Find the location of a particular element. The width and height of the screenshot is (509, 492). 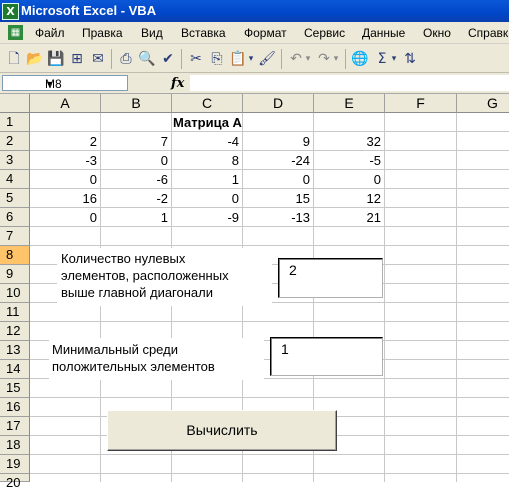

column-header-d: D is located at coordinates (278, 103).